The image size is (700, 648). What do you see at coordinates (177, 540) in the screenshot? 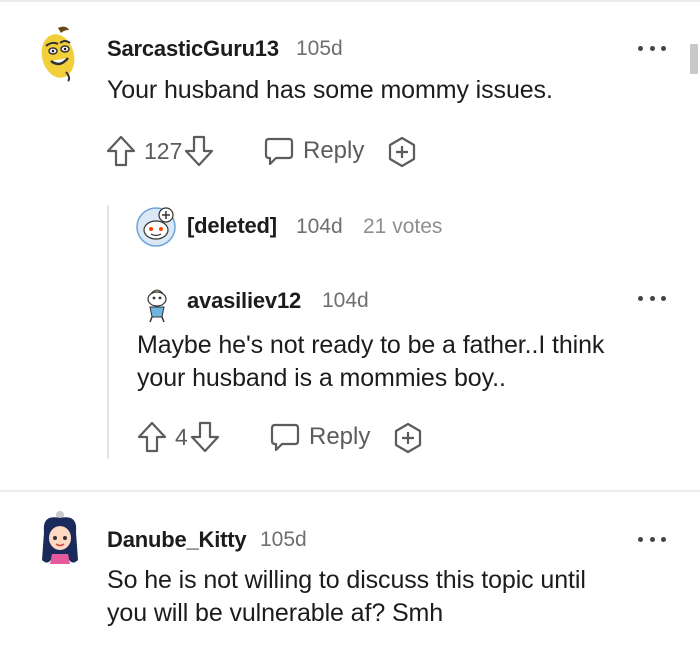
I see `username: Danube_Kitty` at bounding box center [177, 540].